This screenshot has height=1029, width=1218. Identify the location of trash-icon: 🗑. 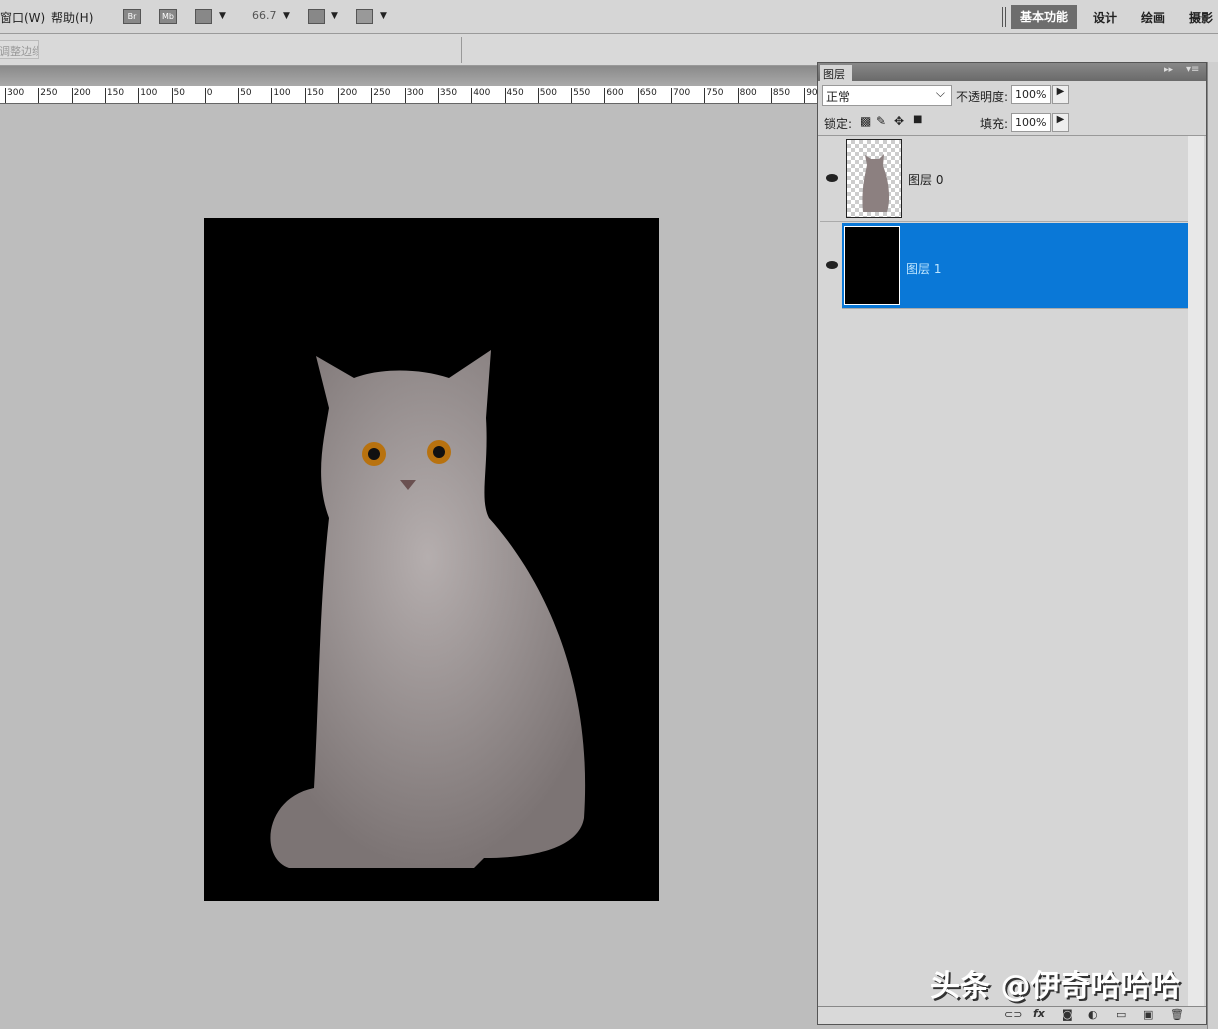
(1177, 1014).